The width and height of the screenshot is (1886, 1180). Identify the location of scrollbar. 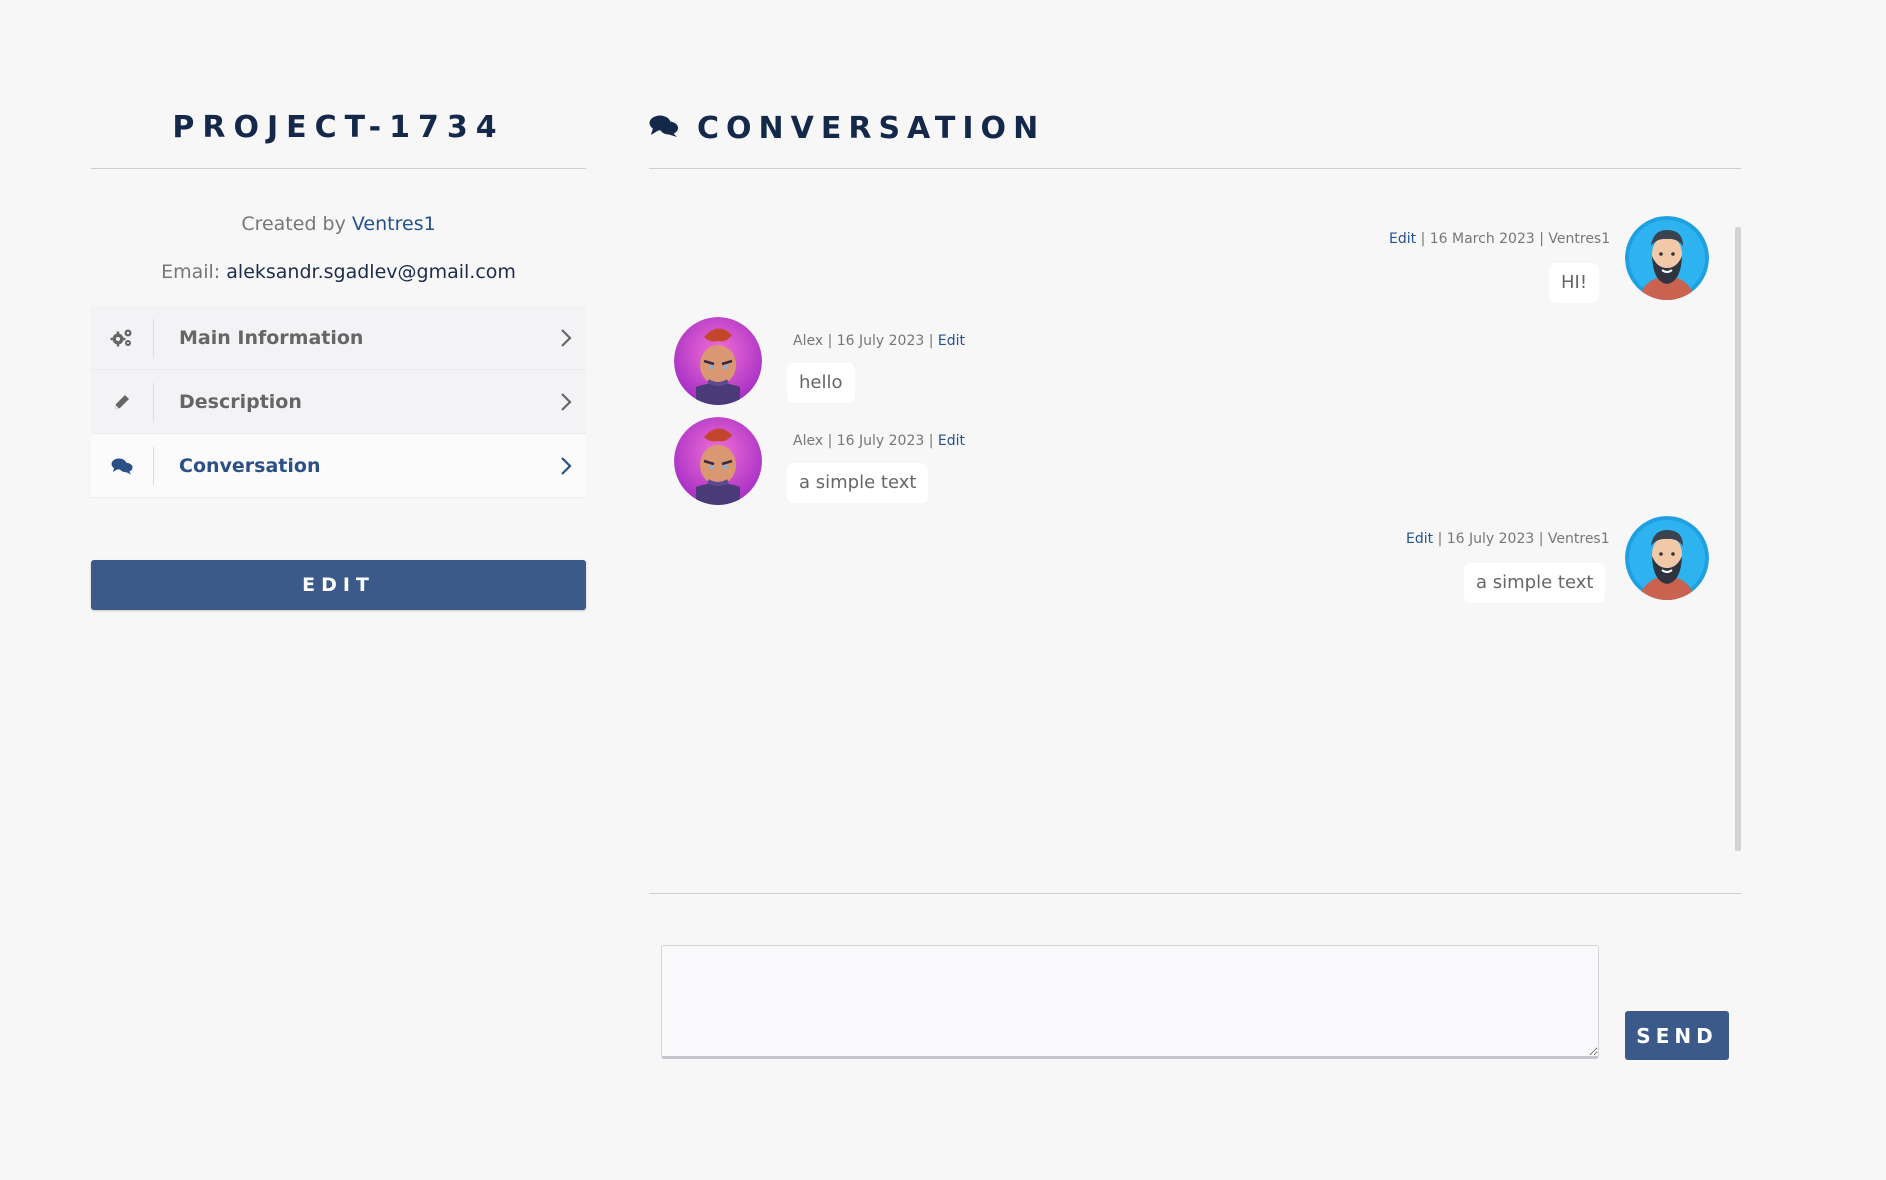
(1738, 539).